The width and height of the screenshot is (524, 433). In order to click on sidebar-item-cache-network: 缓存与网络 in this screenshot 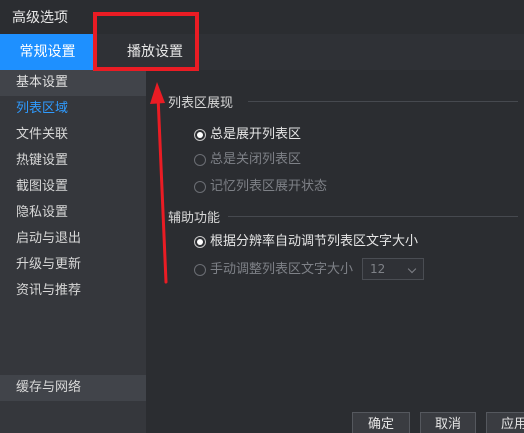, I will do `click(73, 388)`.